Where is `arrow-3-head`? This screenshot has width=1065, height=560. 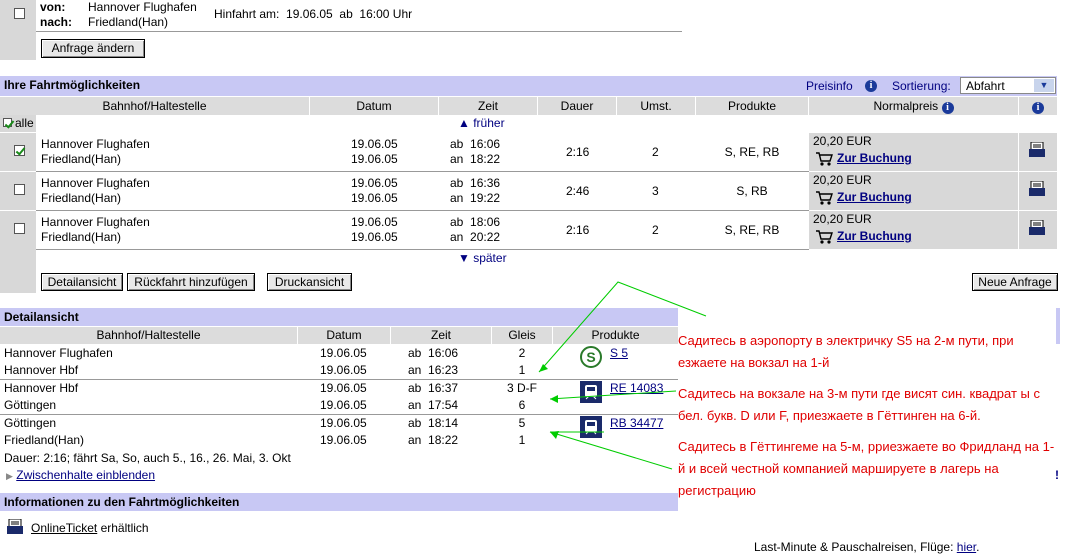
arrow-3-head is located at coordinates (554, 435).